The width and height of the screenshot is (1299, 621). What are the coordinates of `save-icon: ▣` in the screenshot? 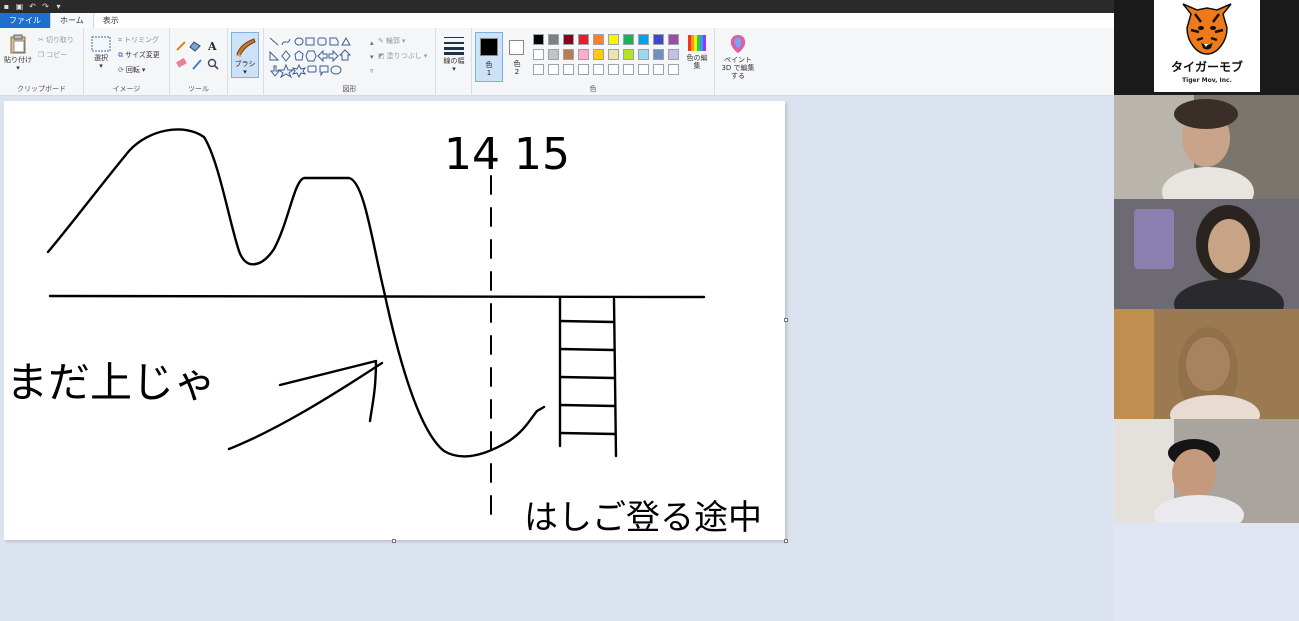 It's located at (19, 6).